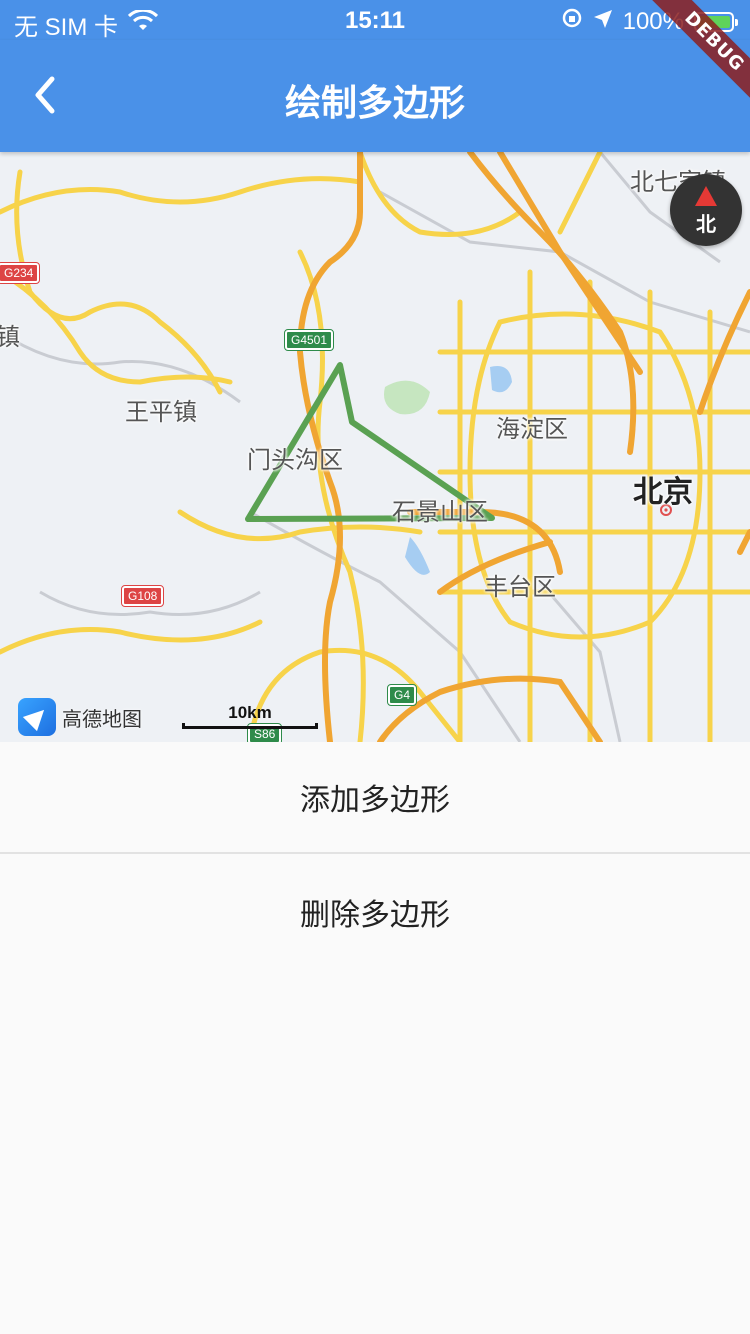  What do you see at coordinates (102, 718) in the screenshot?
I see `map-provider-name: 高德地图` at bounding box center [102, 718].